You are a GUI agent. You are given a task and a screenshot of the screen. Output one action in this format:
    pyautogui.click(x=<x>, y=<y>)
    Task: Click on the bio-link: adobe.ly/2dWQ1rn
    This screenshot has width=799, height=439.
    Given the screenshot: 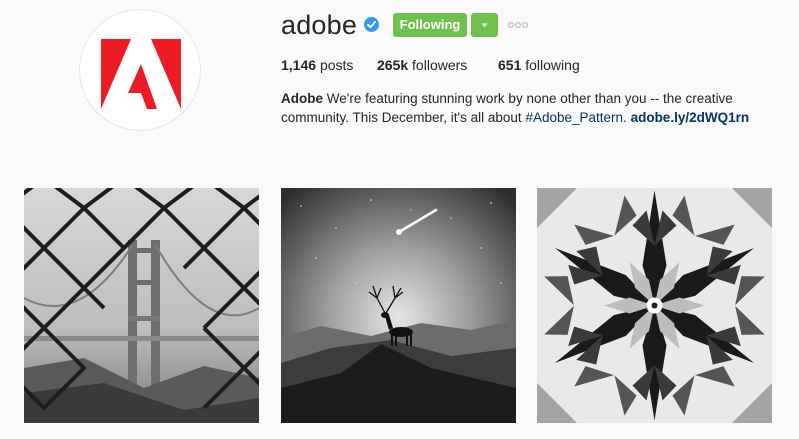 What is the action you would take?
    pyautogui.click(x=690, y=117)
    